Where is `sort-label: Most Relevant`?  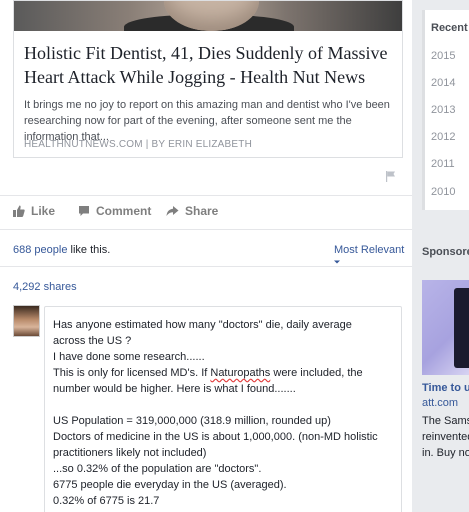 sort-label: Most Relevant is located at coordinates (369, 250).